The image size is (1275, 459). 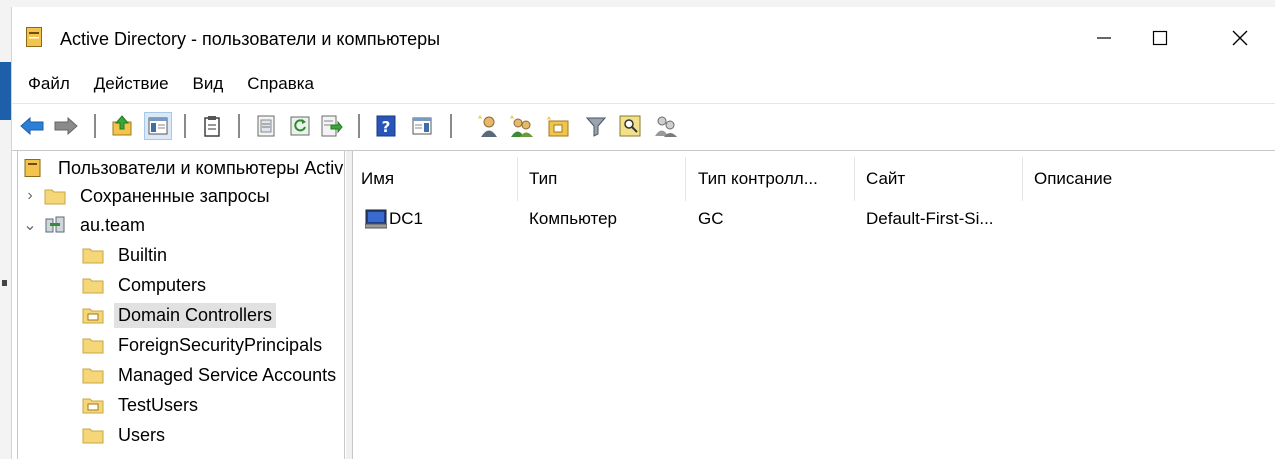 What do you see at coordinates (5, 91) in the screenshot?
I see `background-accent` at bounding box center [5, 91].